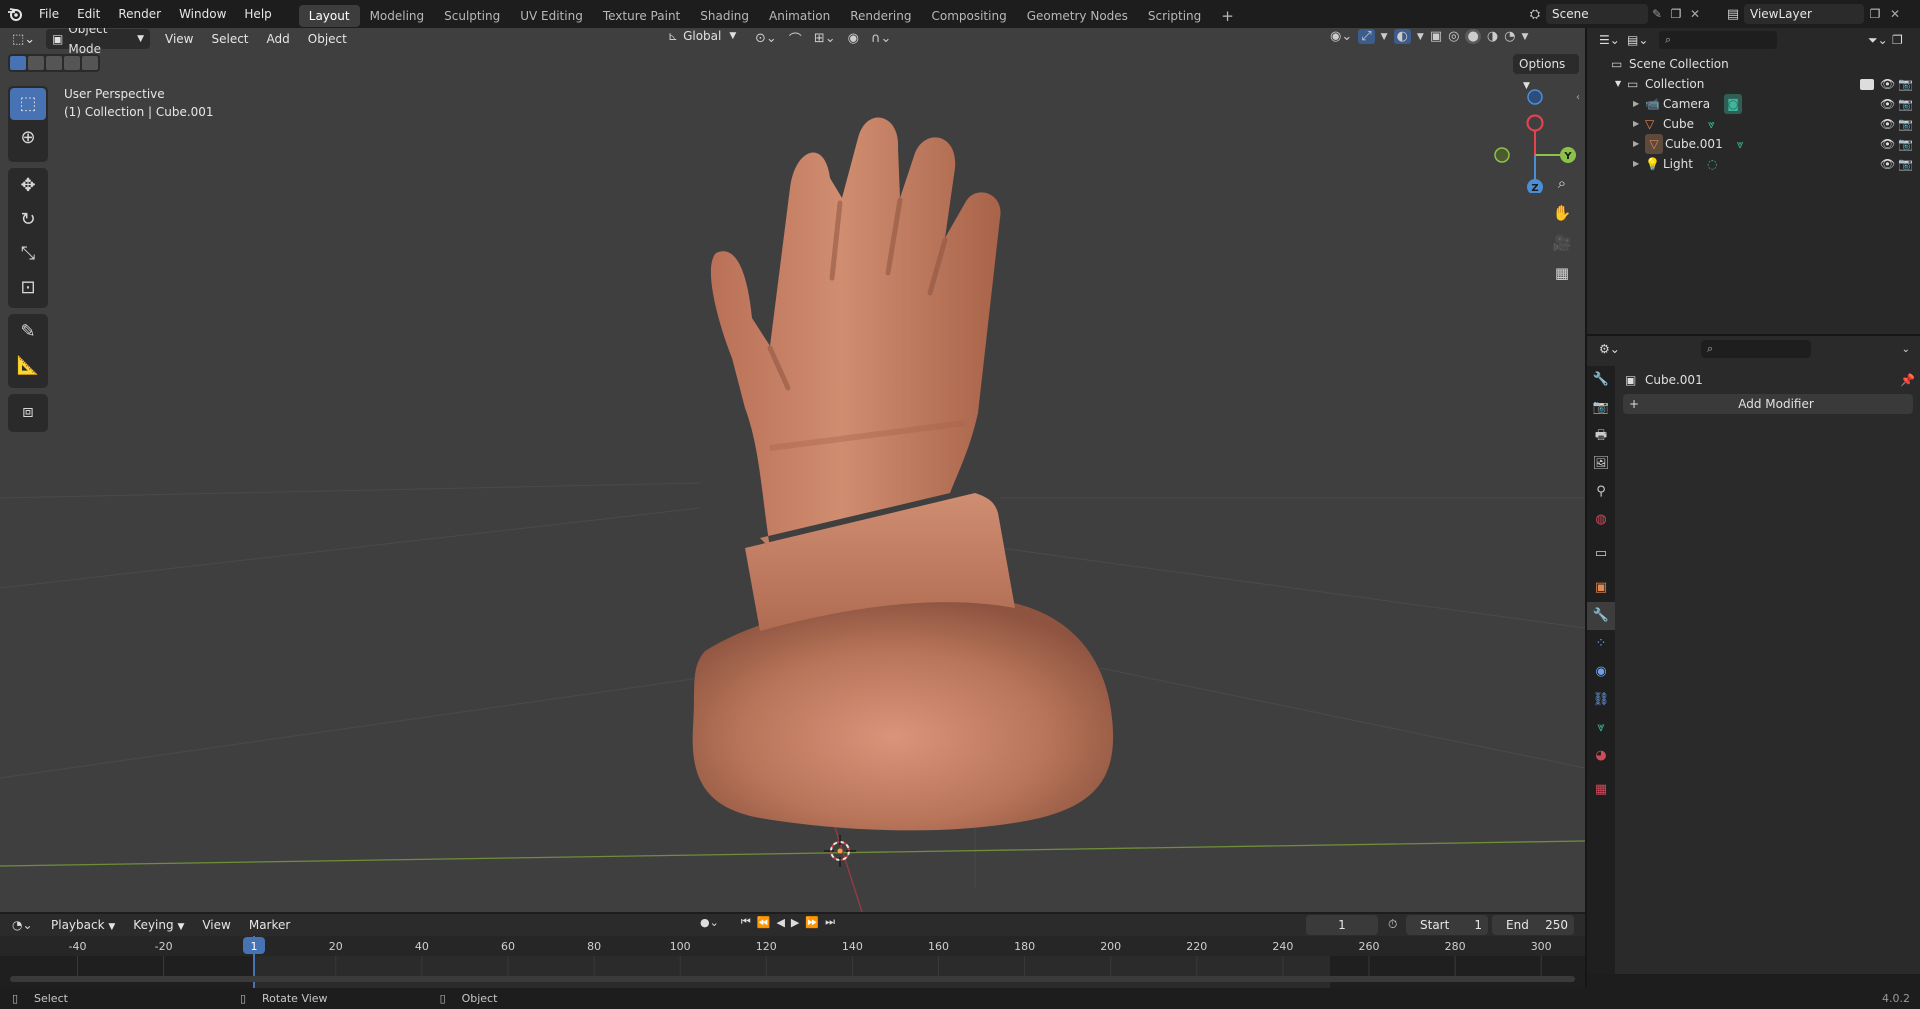  I want to click on new-viewlayer-icon: ❐, so click(1875, 14).